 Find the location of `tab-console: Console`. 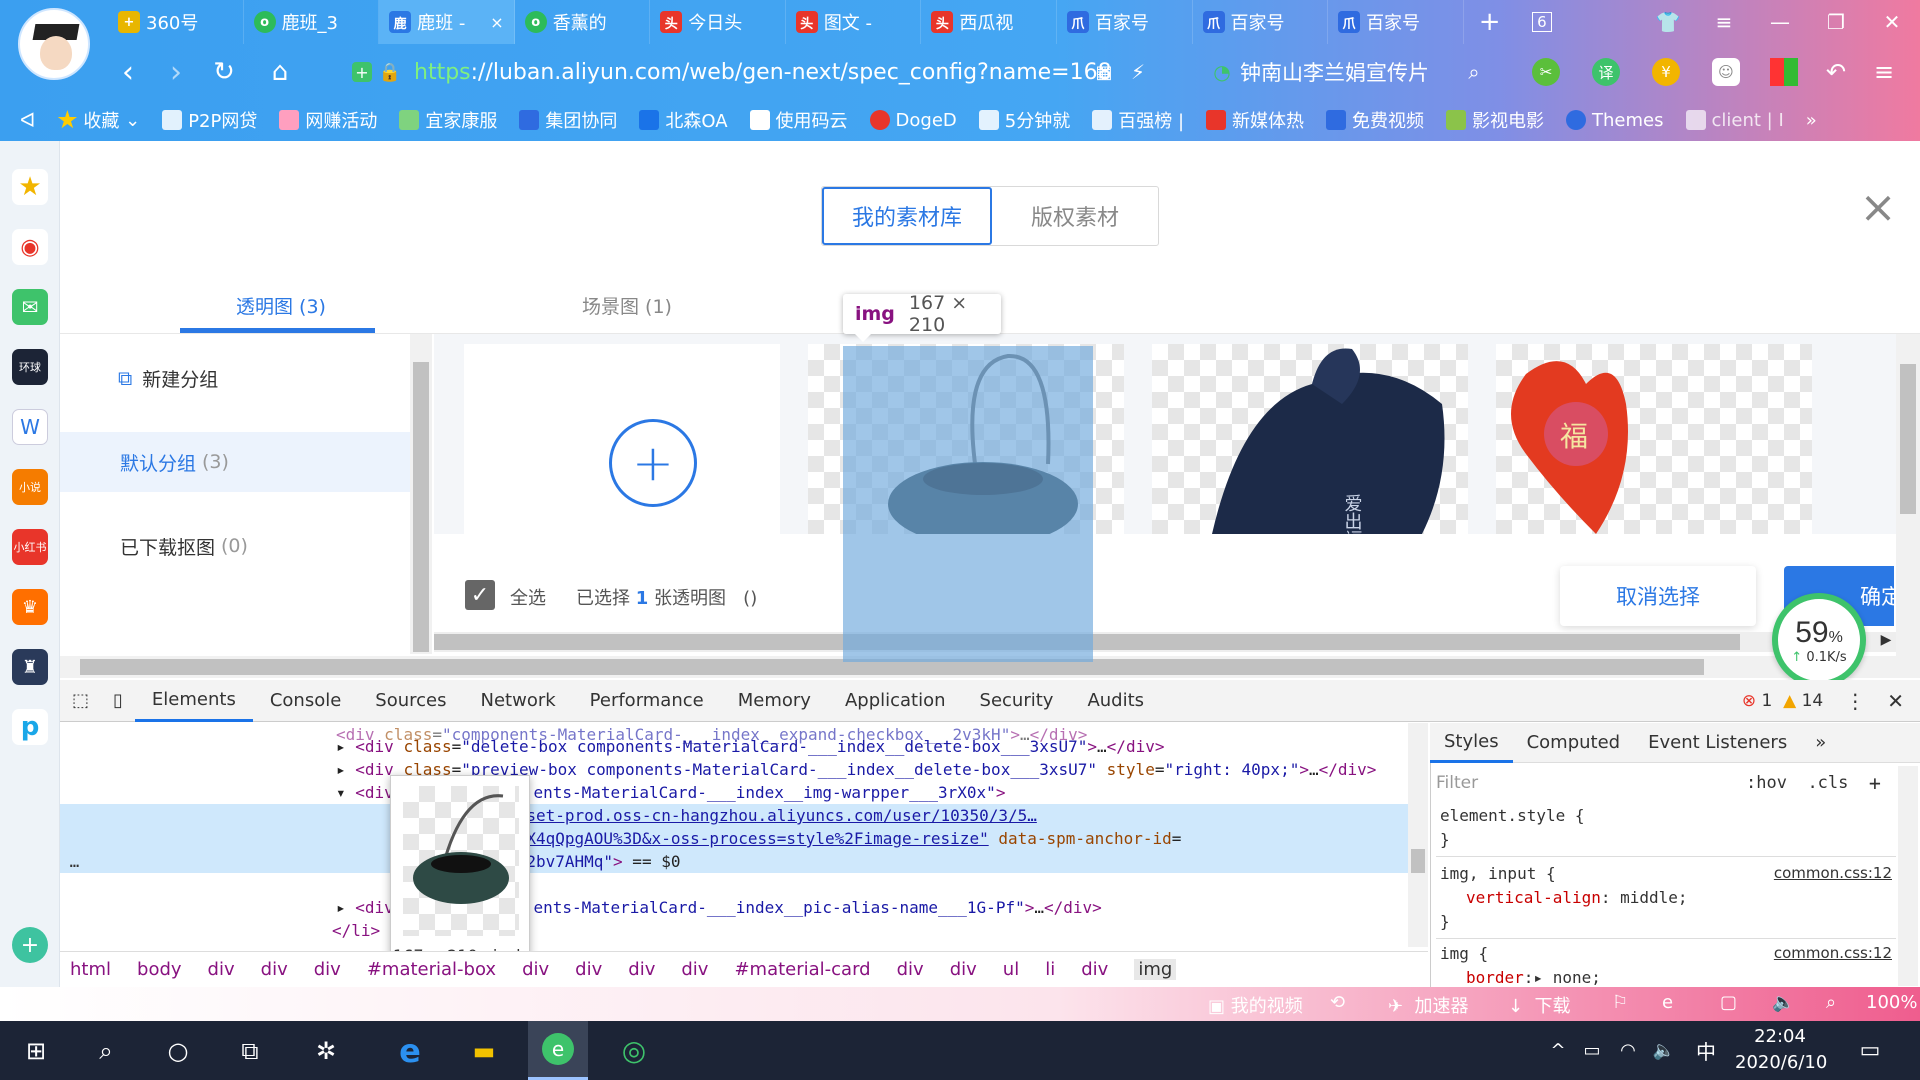

tab-console: Console is located at coordinates (305, 701).